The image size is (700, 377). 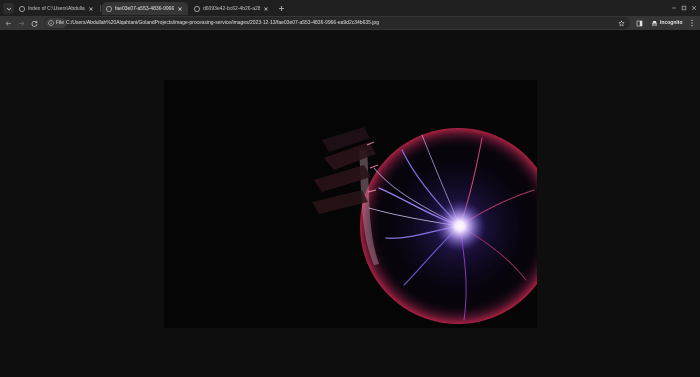 I want to click on new-tab-button, so click(x=281, y=8).